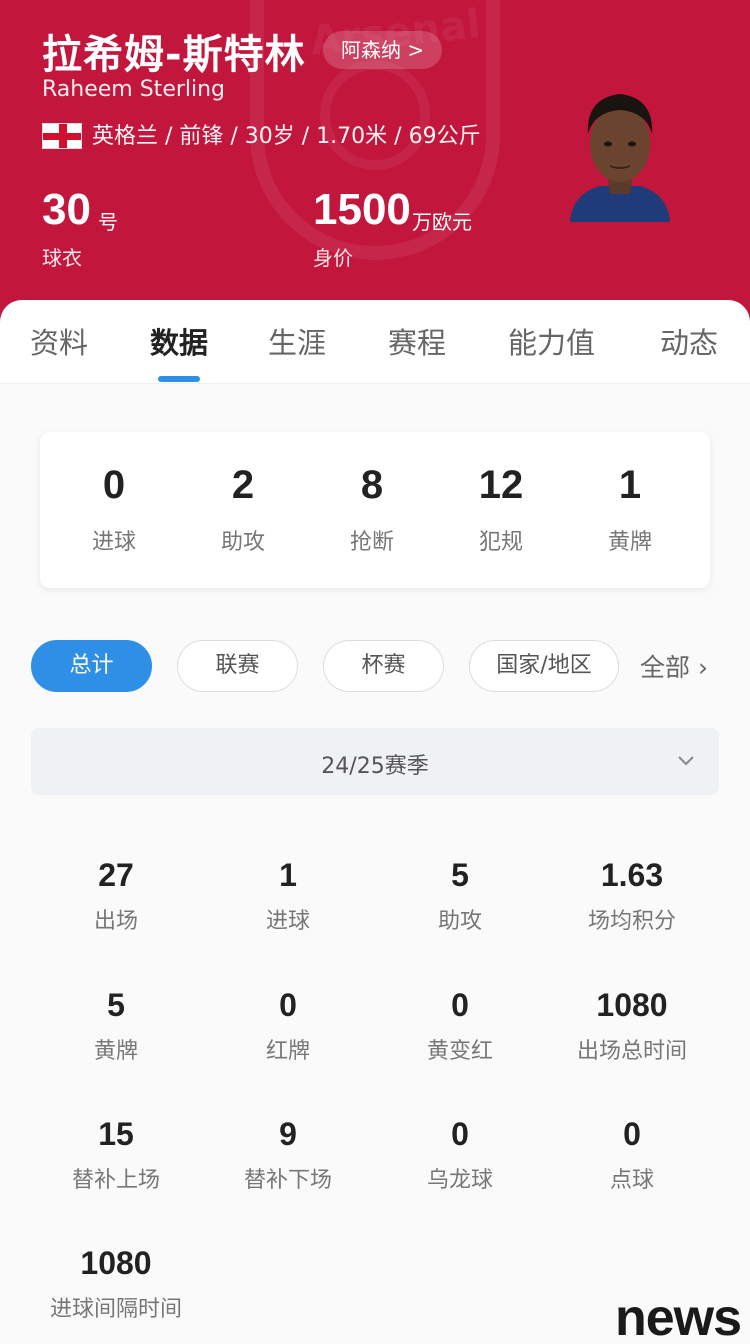 This screenshot has width=750, height=1344. What do you see at coordinates (288, 1154) in the screenshot?
I see `stat-item: 9 替补下场` at bounding box center [288, 1154].